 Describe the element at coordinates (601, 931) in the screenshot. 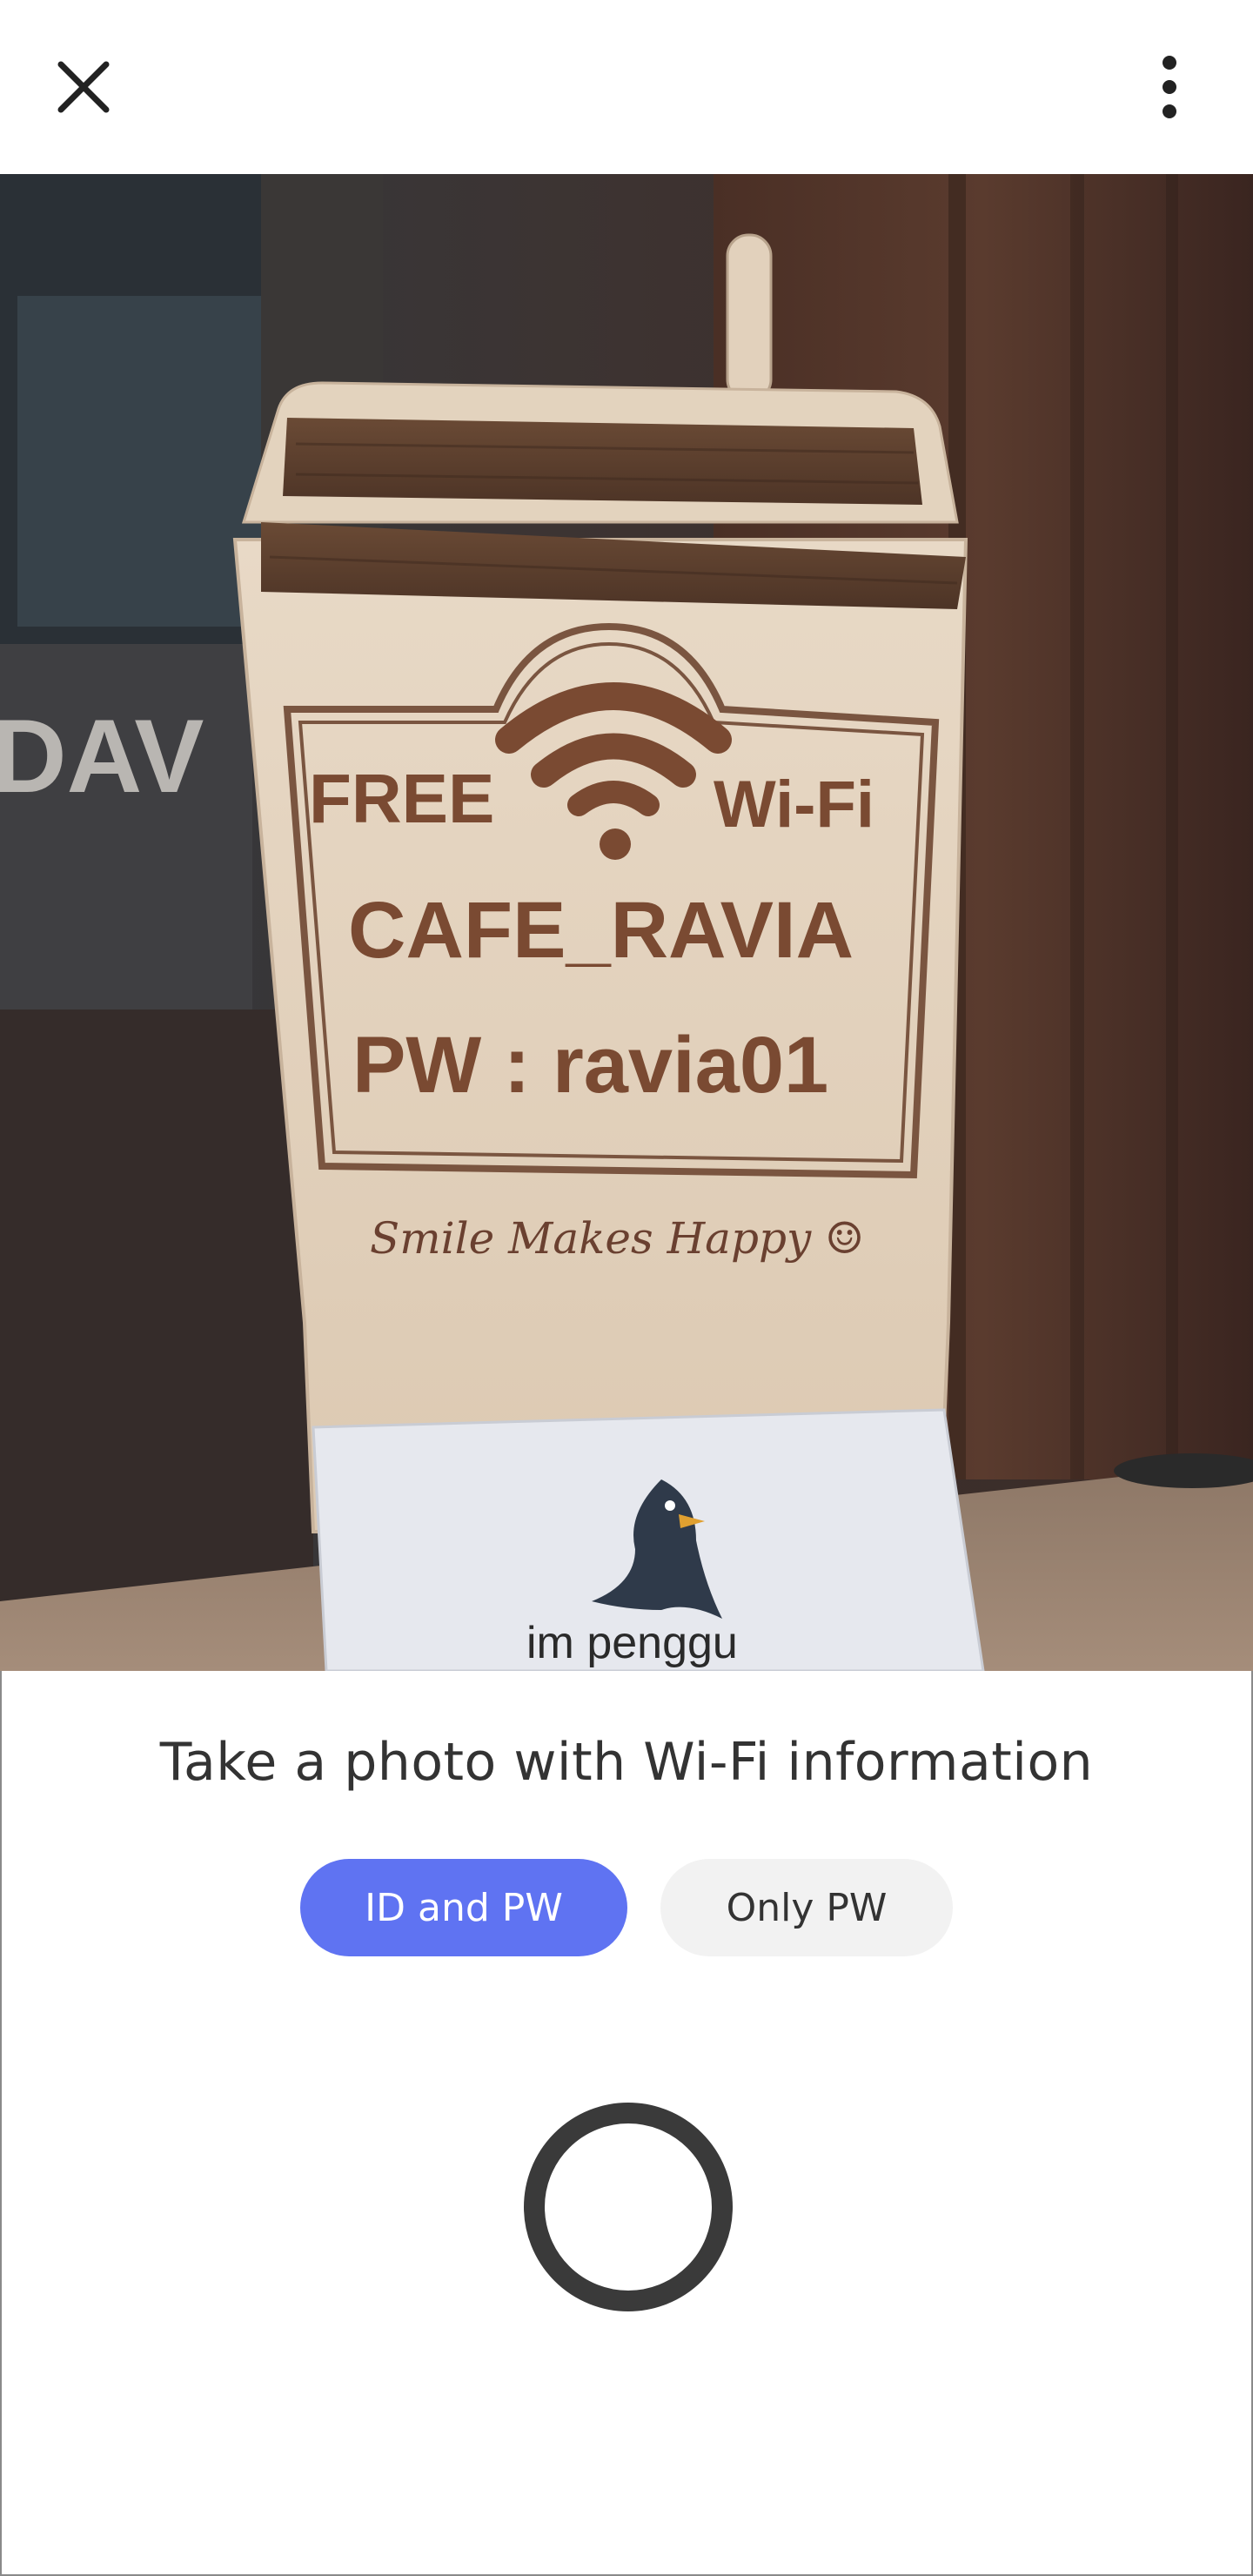

I see `sign-ssid-text: CAFE_RAVIA` at that location.